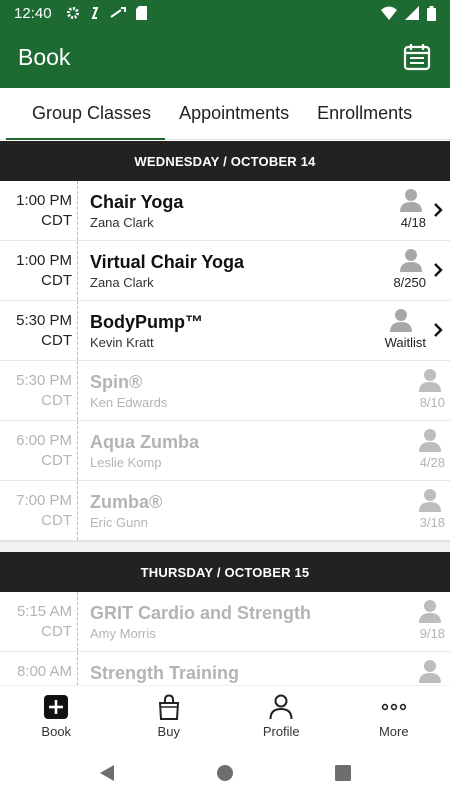 This screenshot has height=800, width=450. What do you see at coordinates (343, 773) in the screenshot?
I see `recents-square-icon` at bounding box center [343, 773].